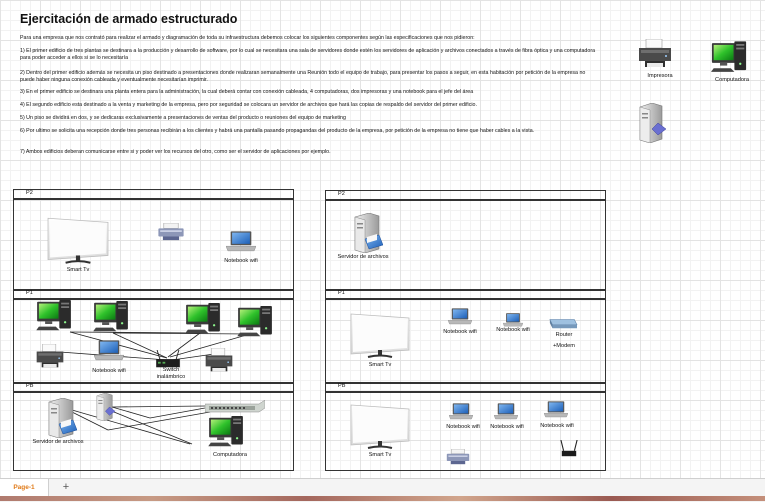 The width and height of the screenshot is (765, 502). Describe the element at coordinates (563, 323) in the screenshot. I see `router-icon` at that location.